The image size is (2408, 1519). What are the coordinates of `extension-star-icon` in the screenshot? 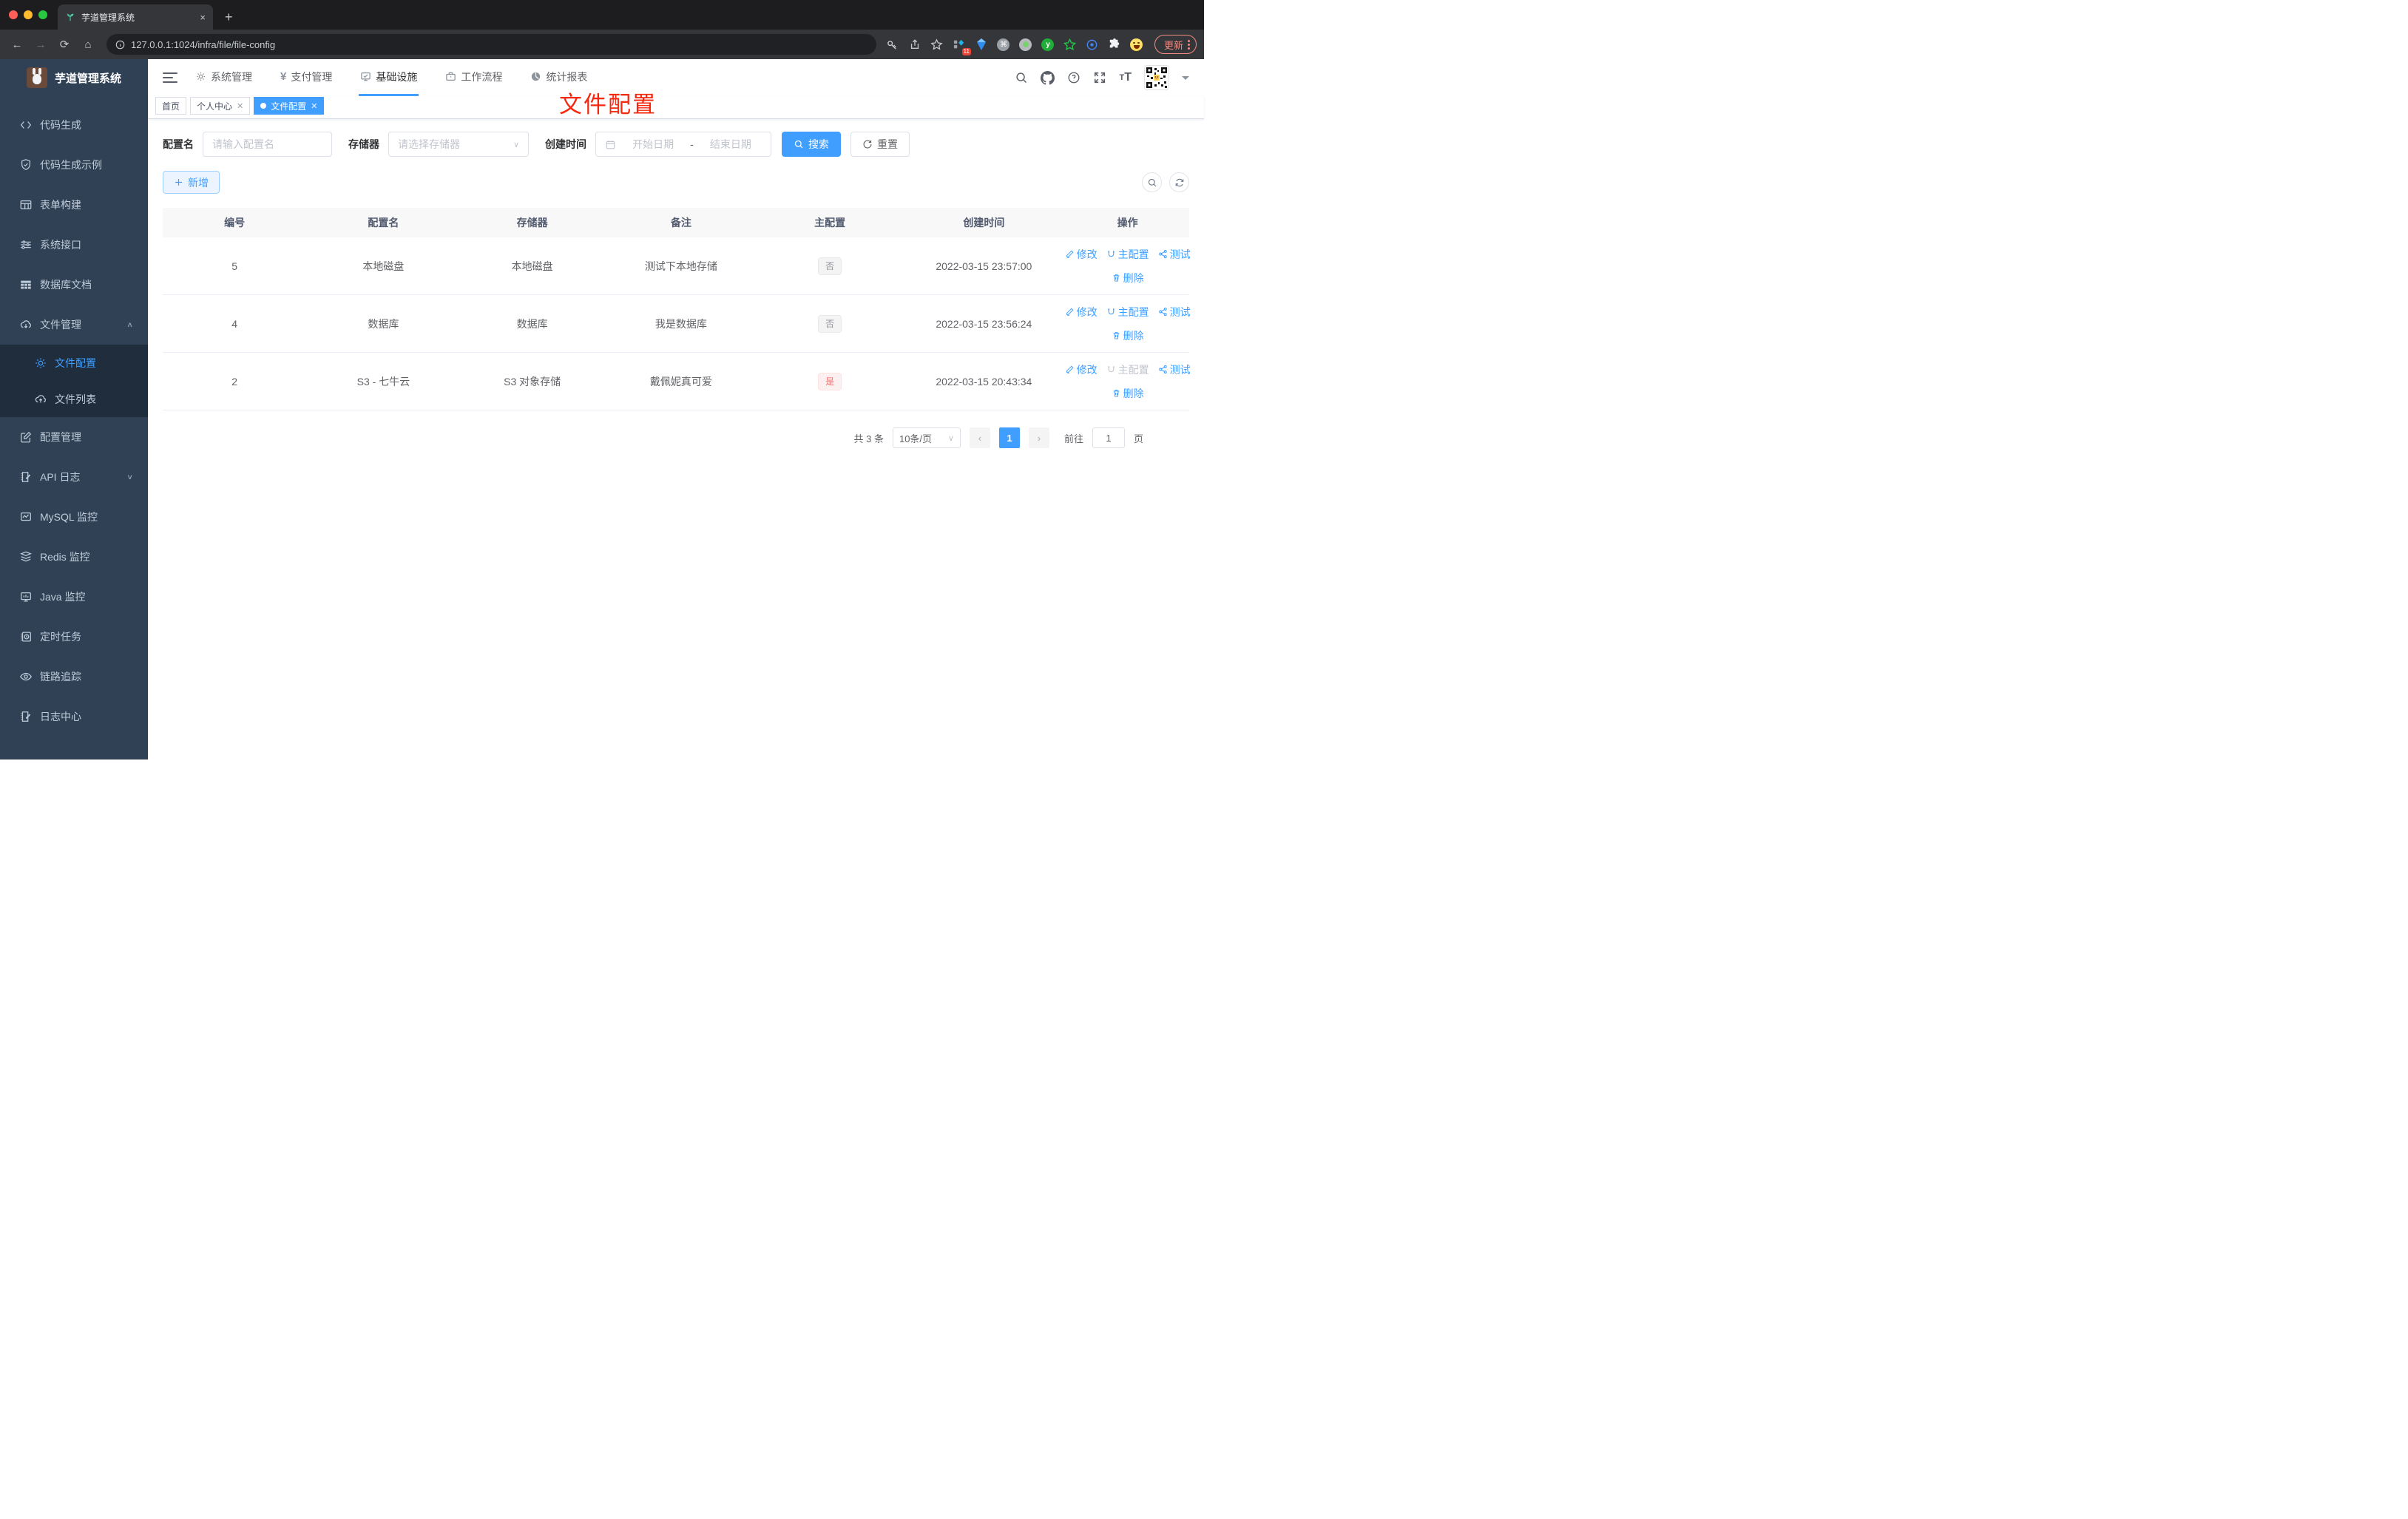 It's located at (1070, 44).